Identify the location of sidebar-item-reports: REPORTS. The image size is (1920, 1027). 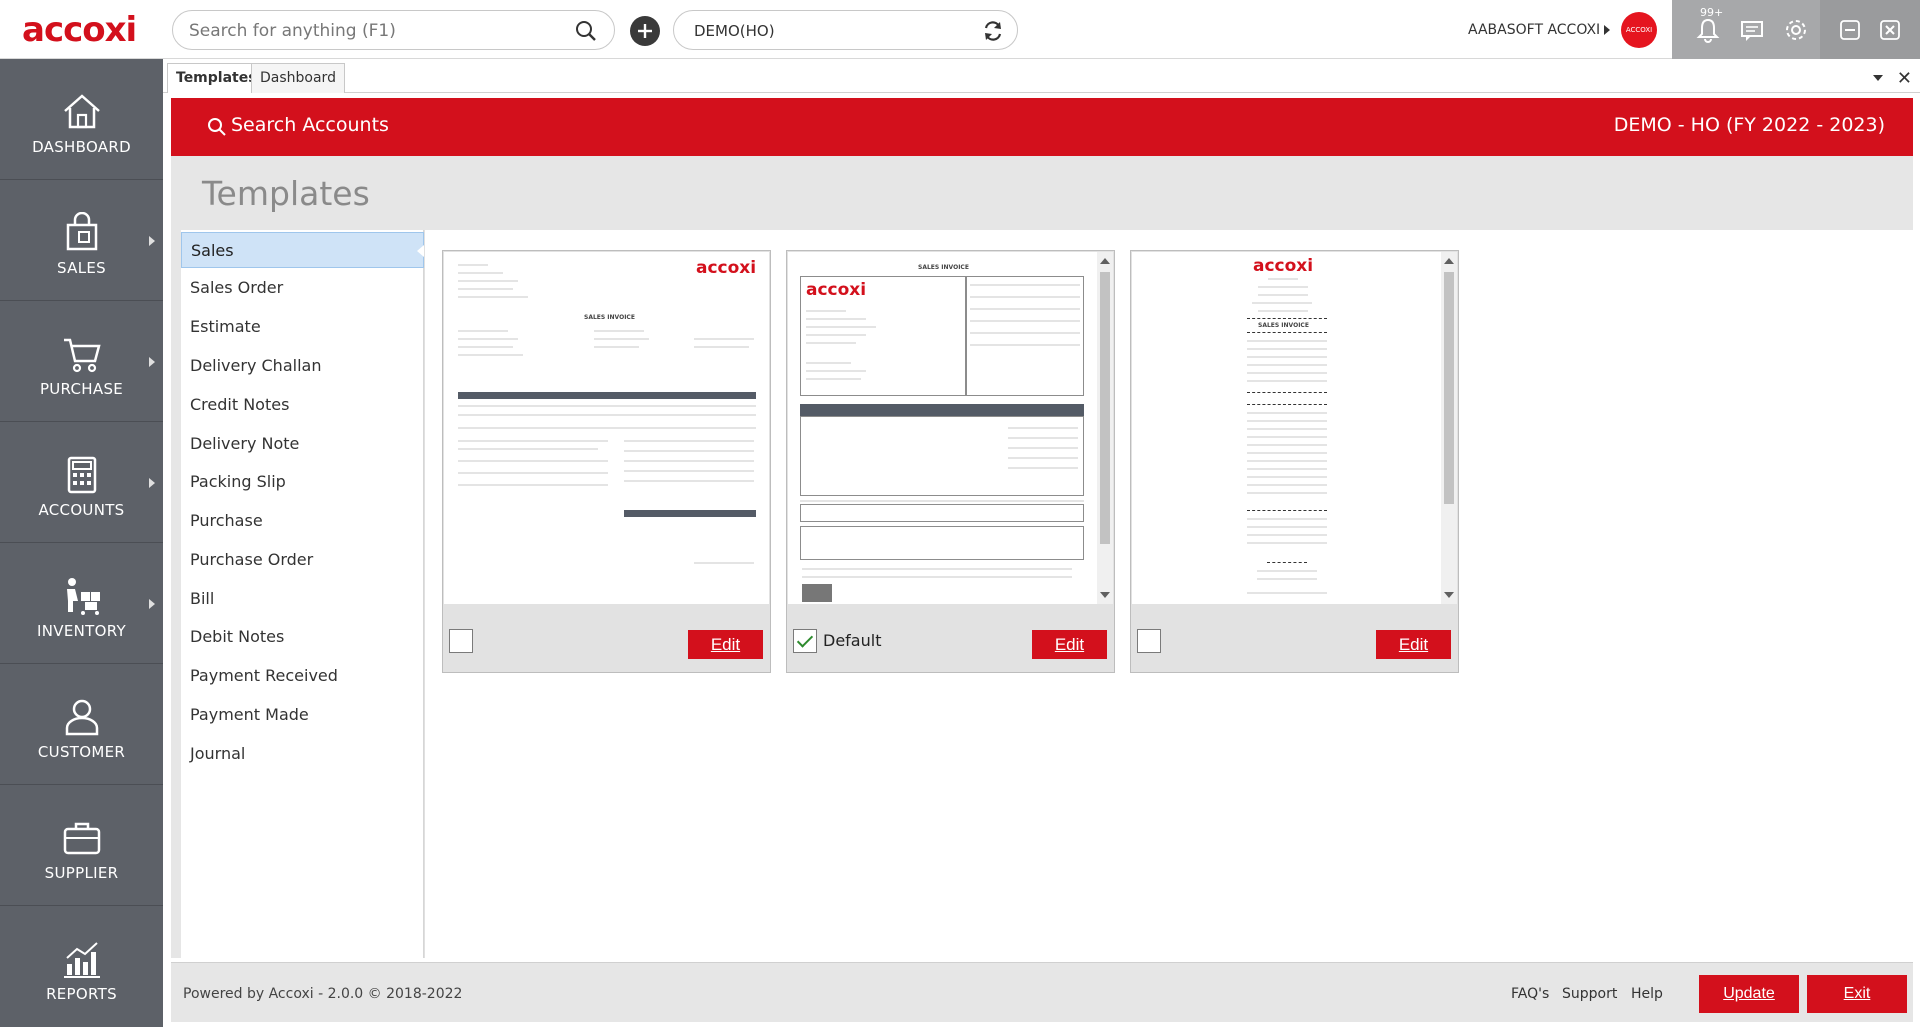
(81, 966).